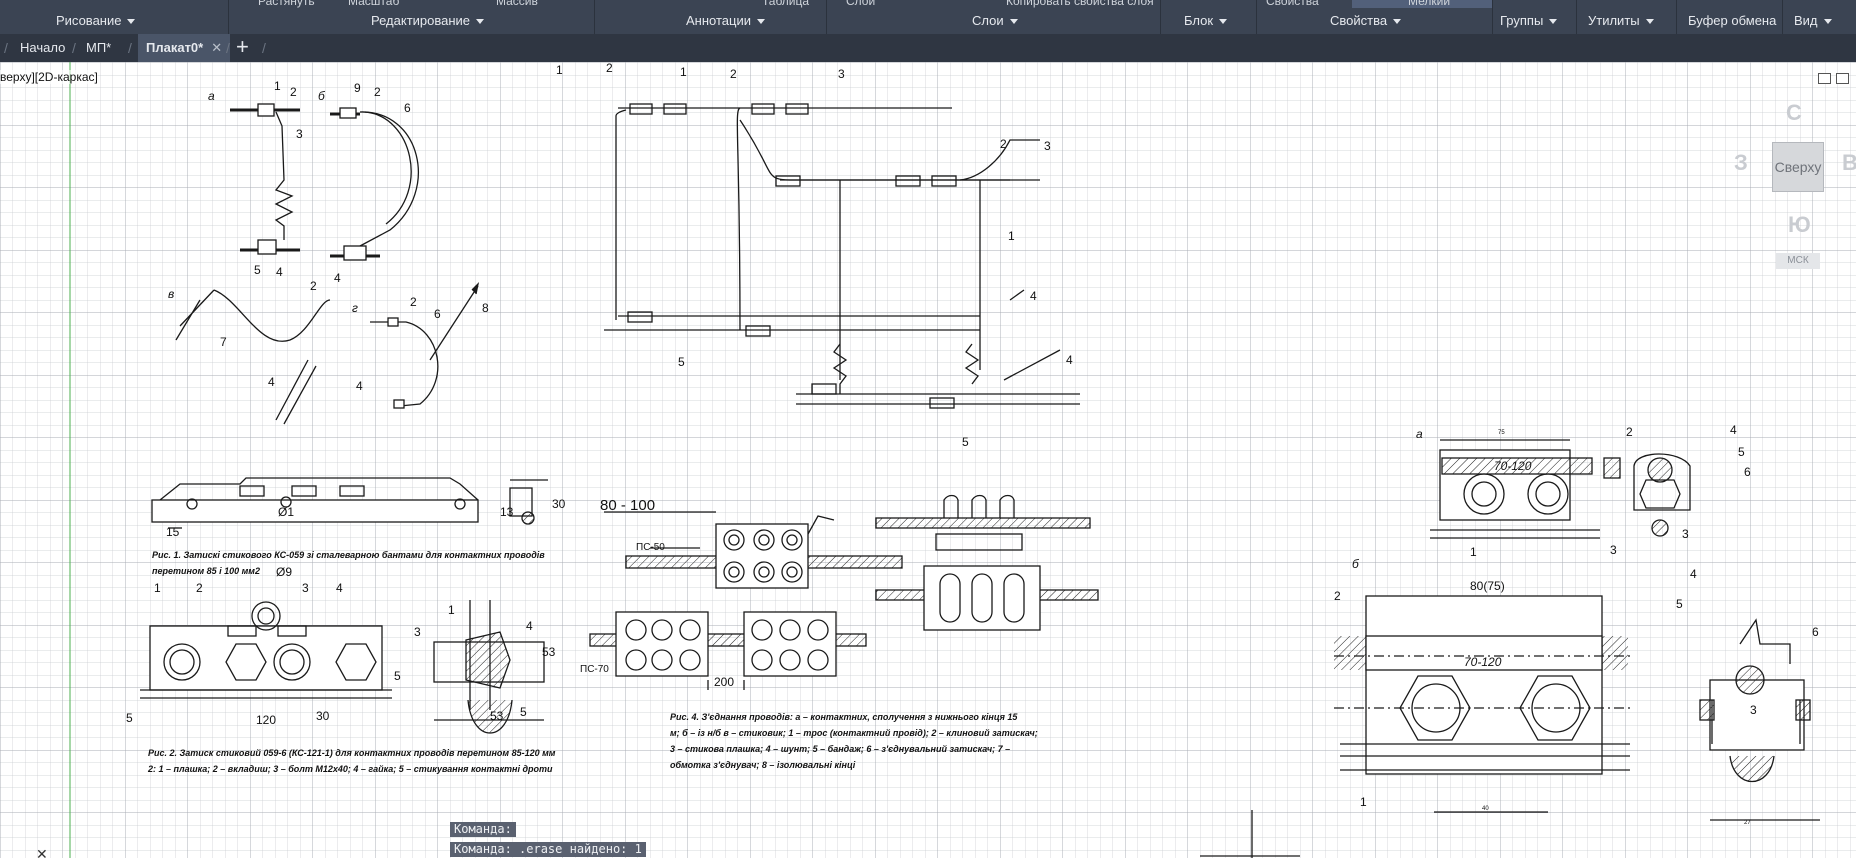 The image size is (1856, 863). I want to click on file-tabs: / Начало / МП* / Плакат0* ✕ / + /, so click(928, 48).